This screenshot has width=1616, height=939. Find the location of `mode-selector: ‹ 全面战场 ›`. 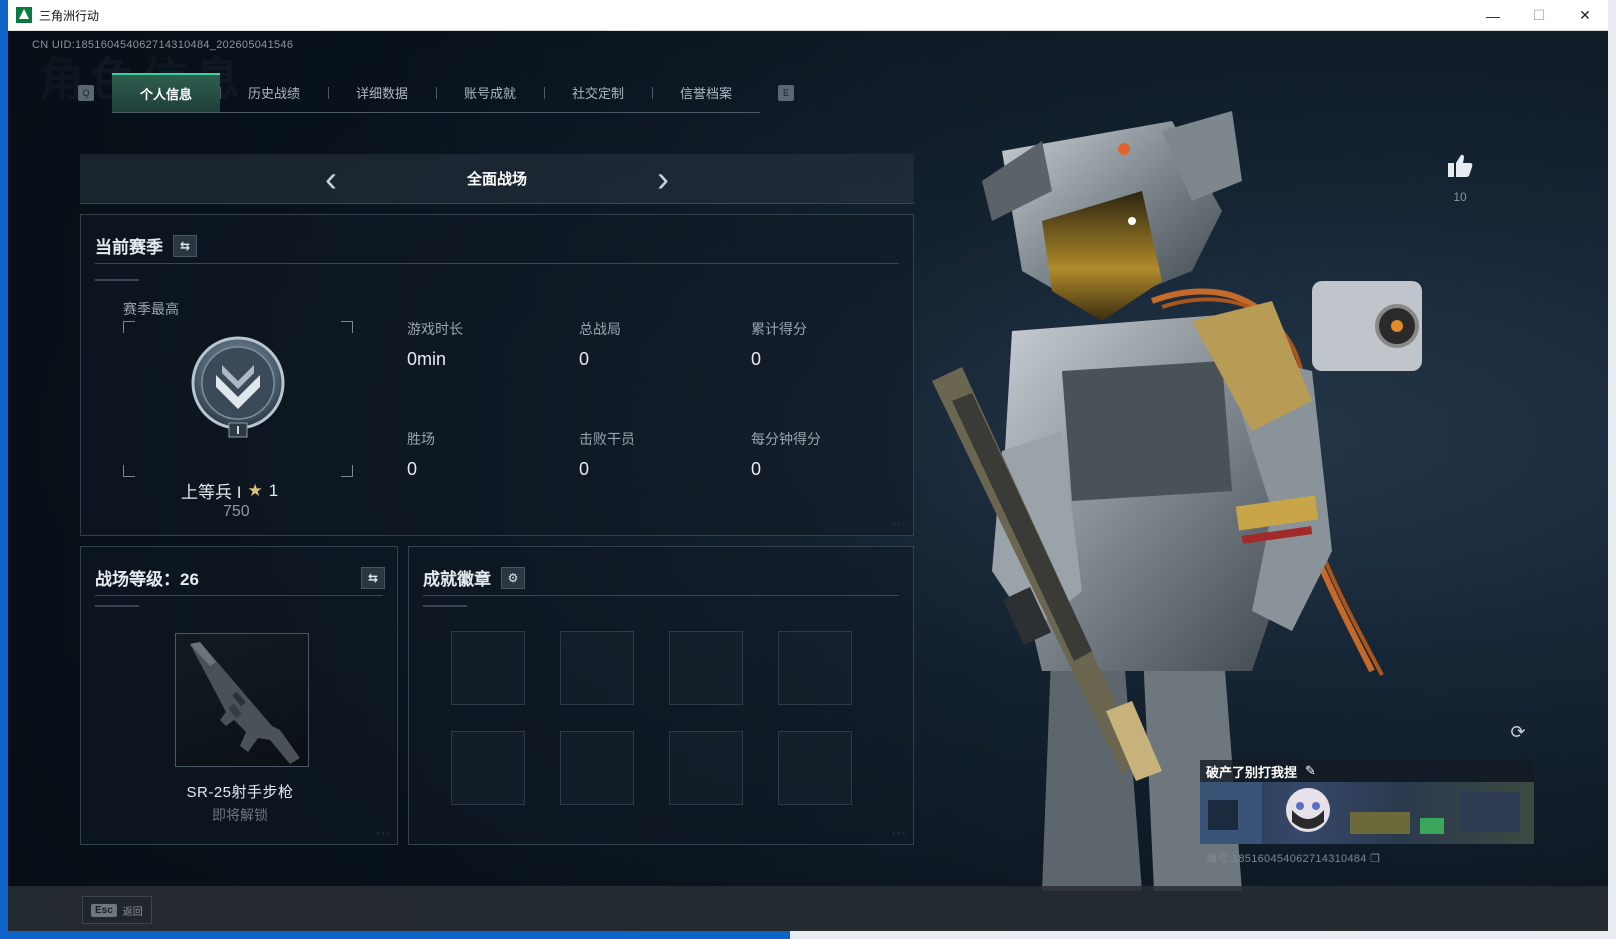

mode-selector: ‹ 全面战场 › is located at coordinates (497, 179).